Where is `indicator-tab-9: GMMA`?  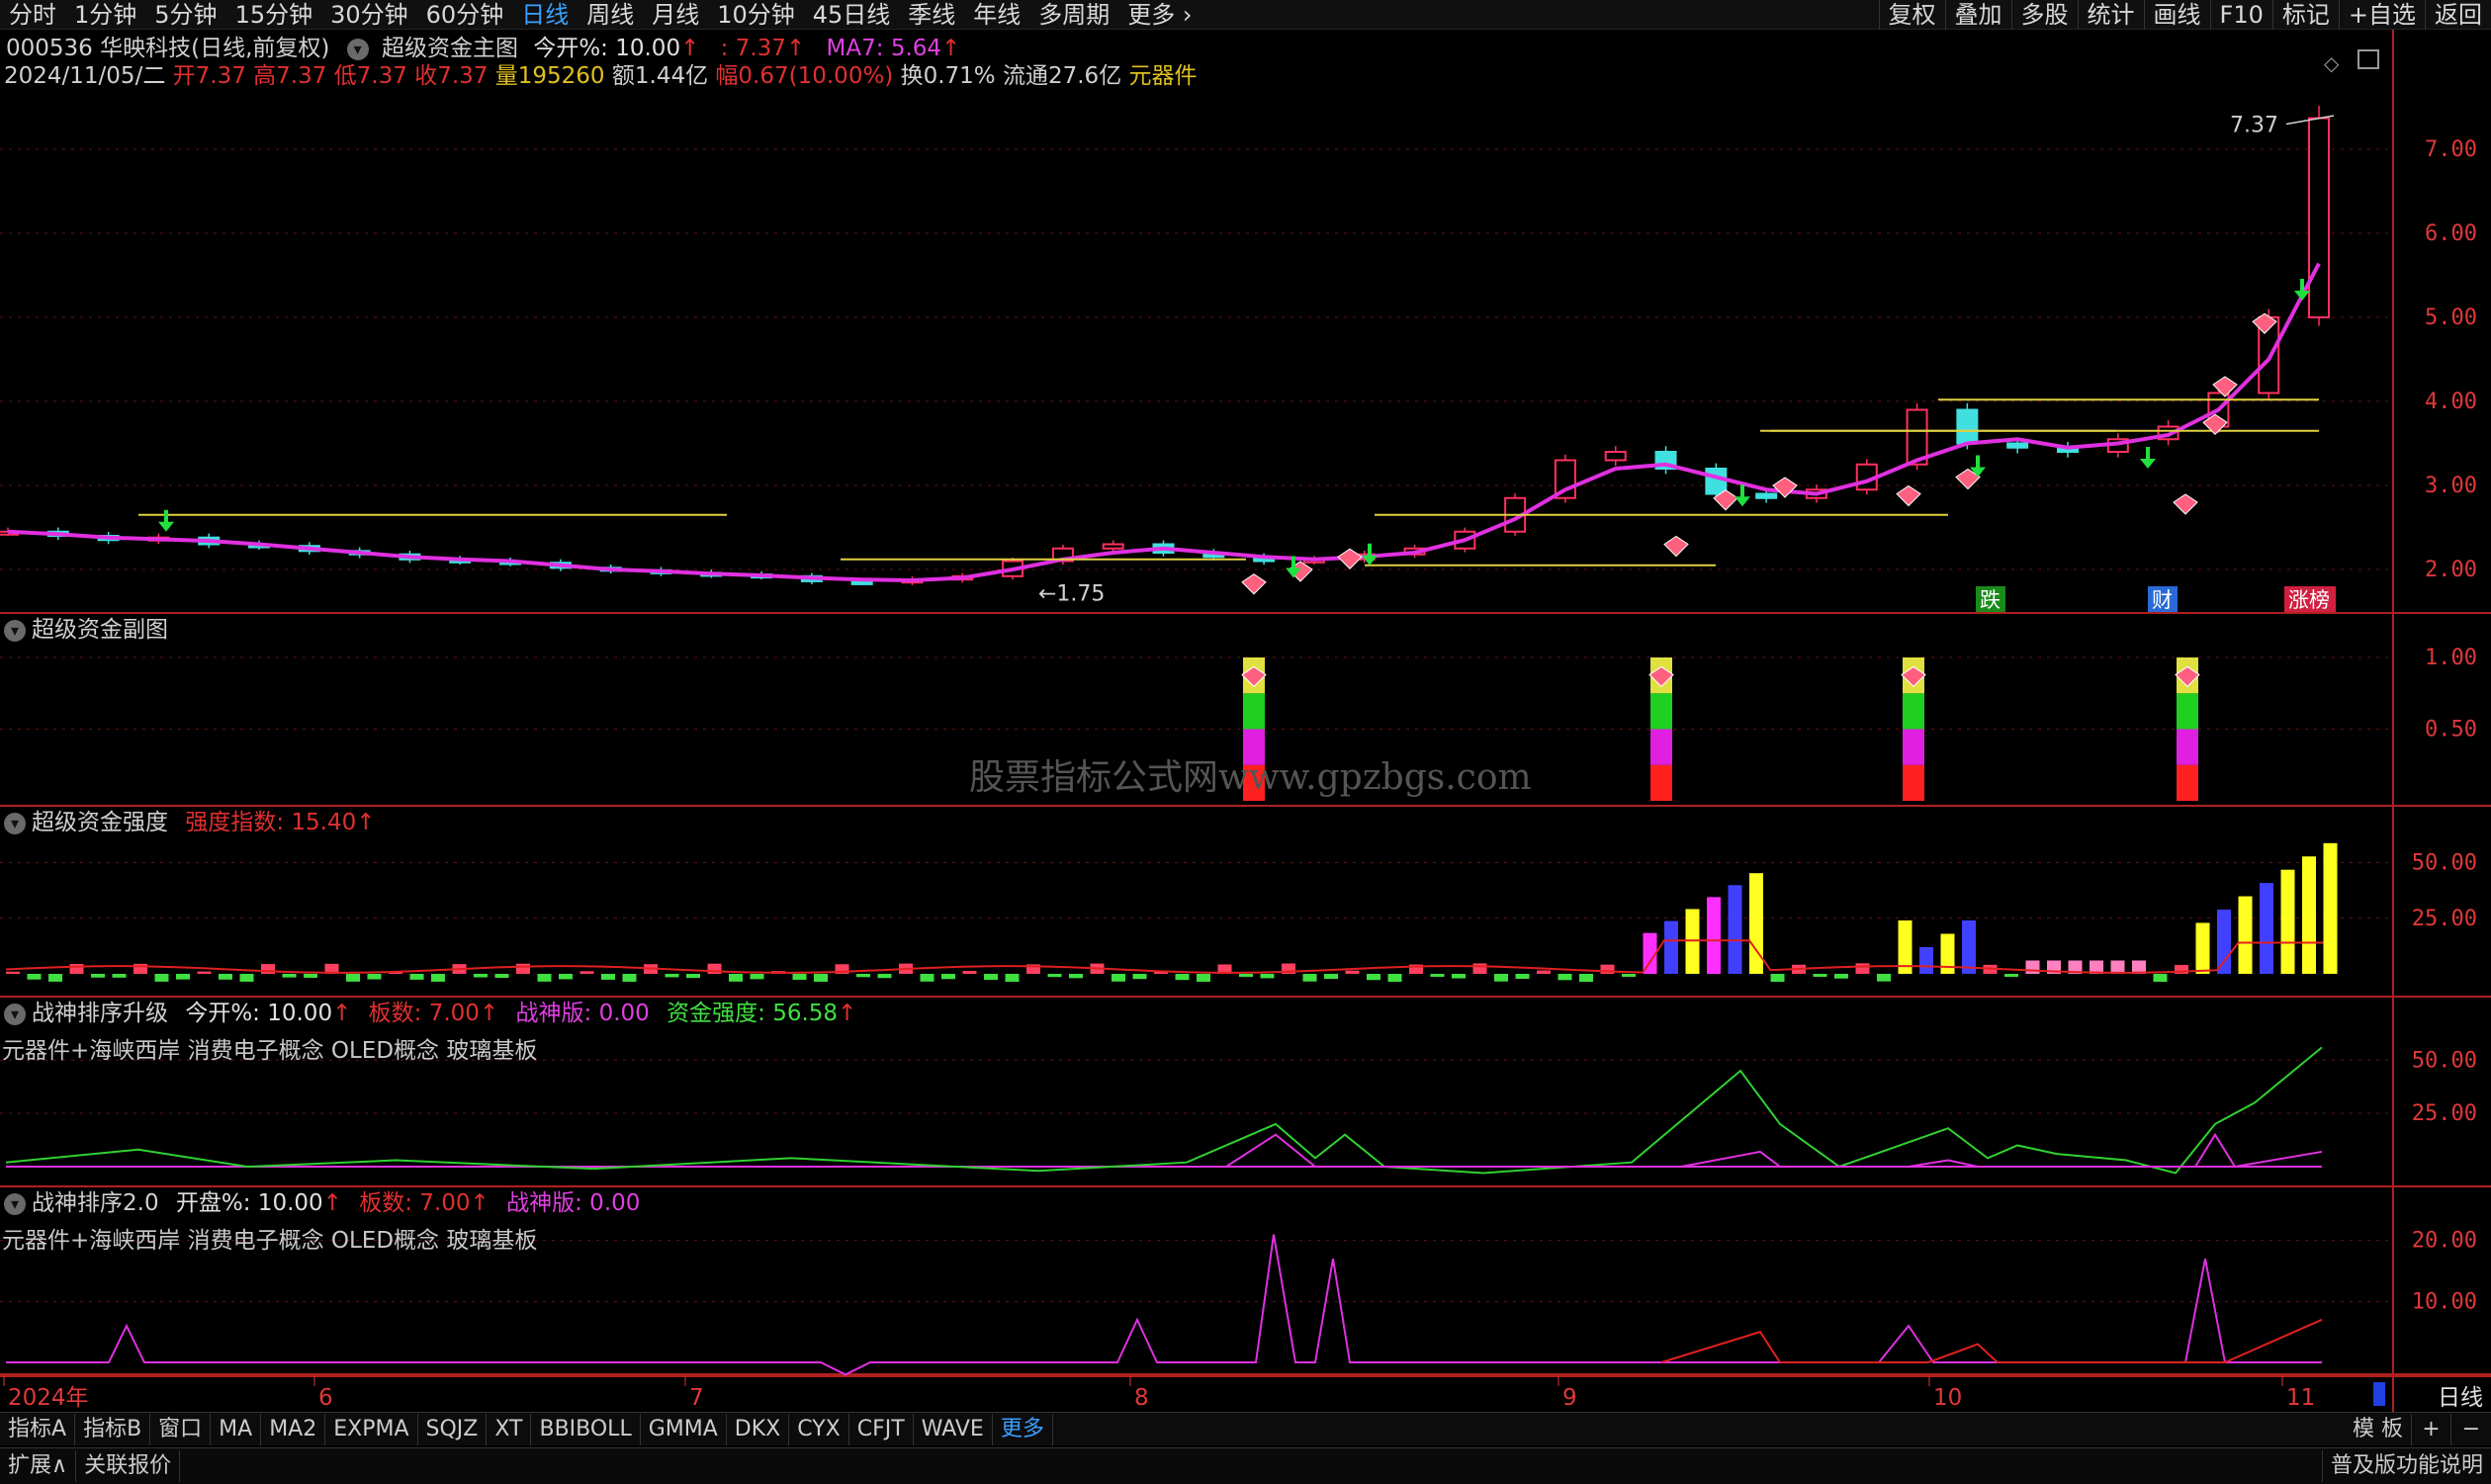 indicator-tab-9: GMMA is located at coordinates (684, 1429).